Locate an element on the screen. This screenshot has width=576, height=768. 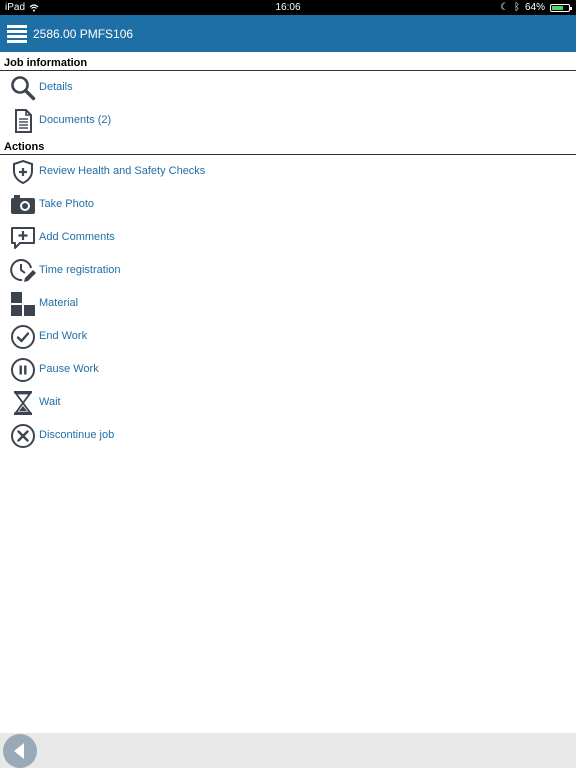
list-item-label: Wait is located at coordinates (50, 402).